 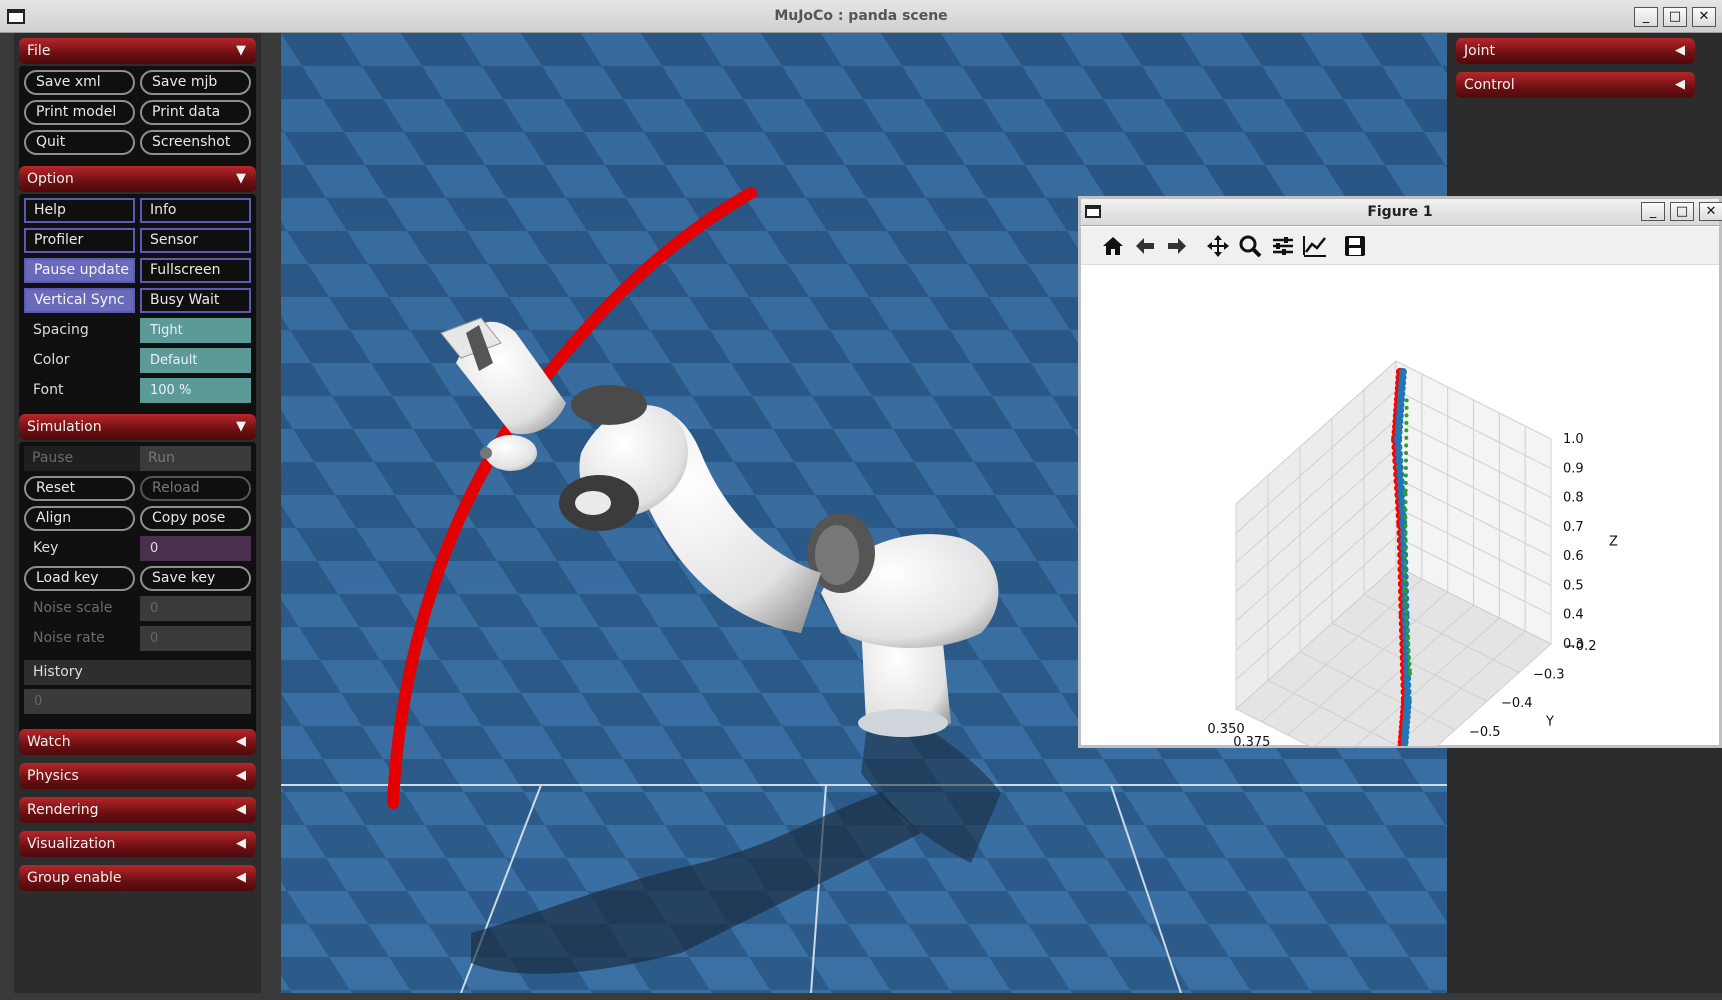 I want to click on configure-subplots-icon, so click(x=1283, y=246).